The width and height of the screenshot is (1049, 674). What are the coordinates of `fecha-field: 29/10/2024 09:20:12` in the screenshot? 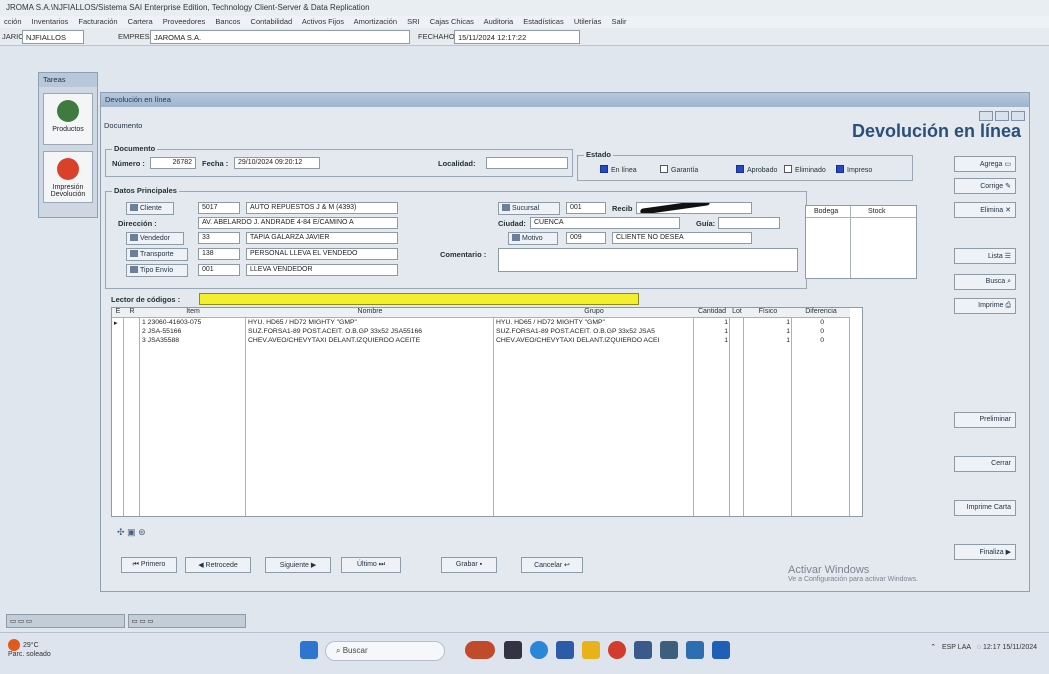 It's located at (277, 163).